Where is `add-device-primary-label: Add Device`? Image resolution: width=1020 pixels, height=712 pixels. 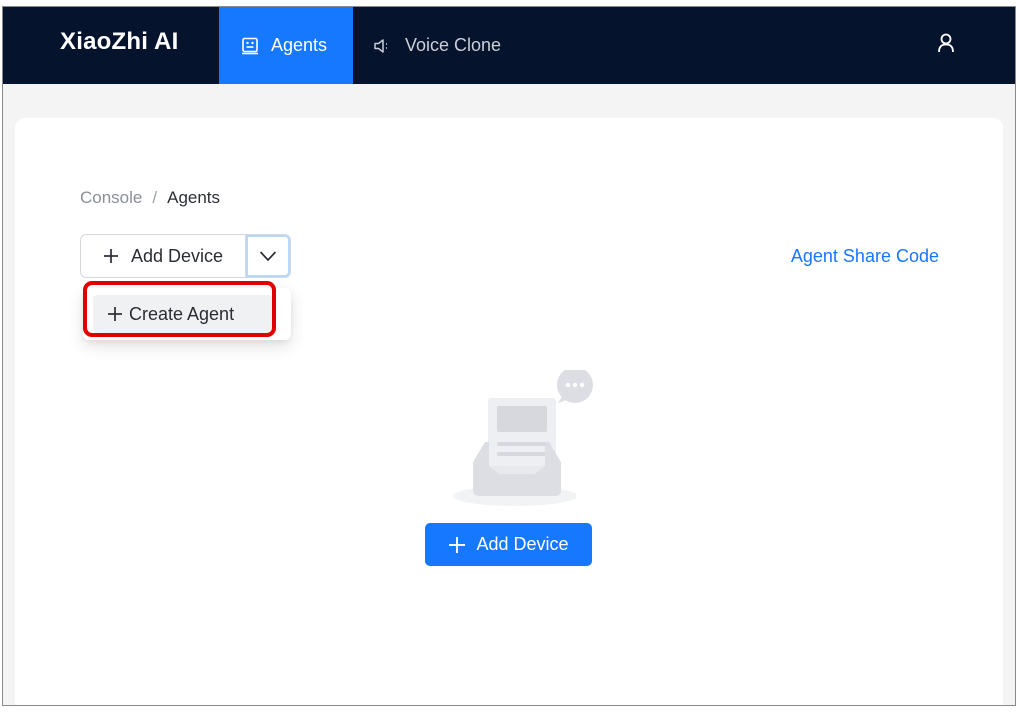 add-device-primary-label: Add Device is located at coordinates (522, 544).